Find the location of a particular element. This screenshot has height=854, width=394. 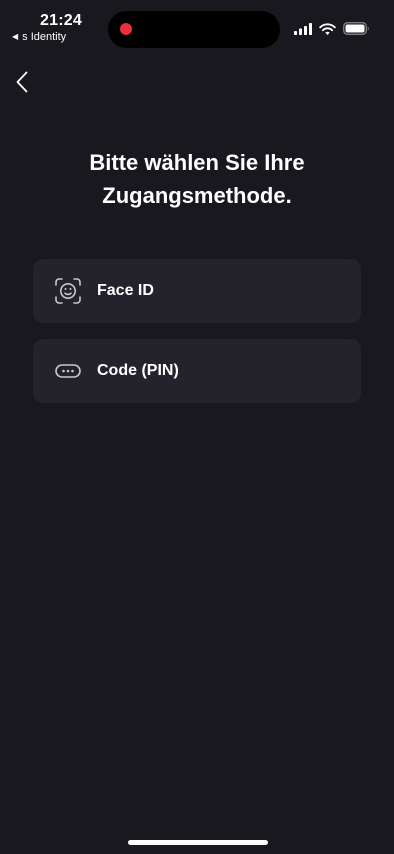

page-title-line-2: Zugangsmethode. is located at coordinates (197, 195).